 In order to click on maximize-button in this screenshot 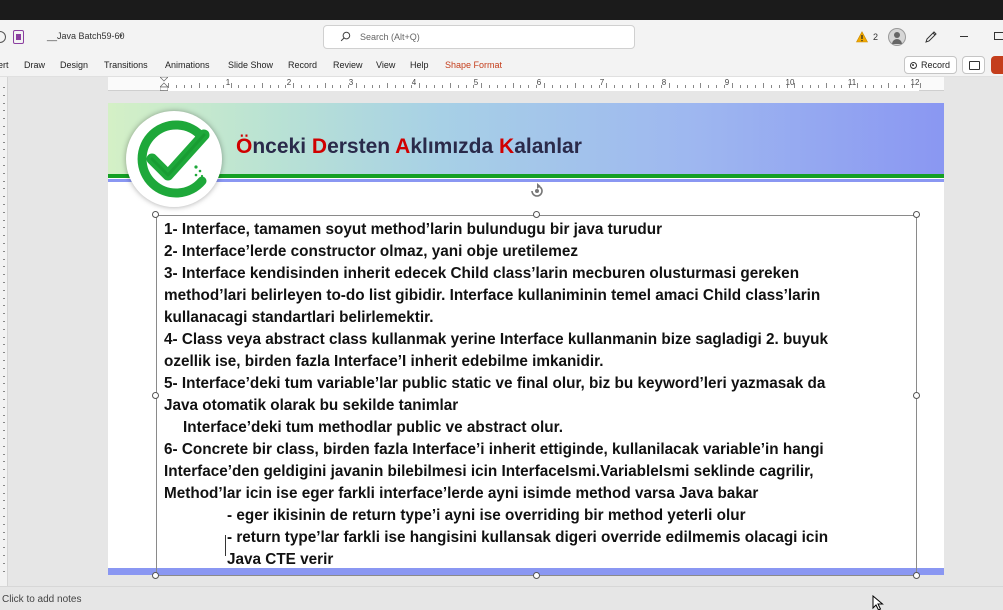, I will do `click(998, 36)`.